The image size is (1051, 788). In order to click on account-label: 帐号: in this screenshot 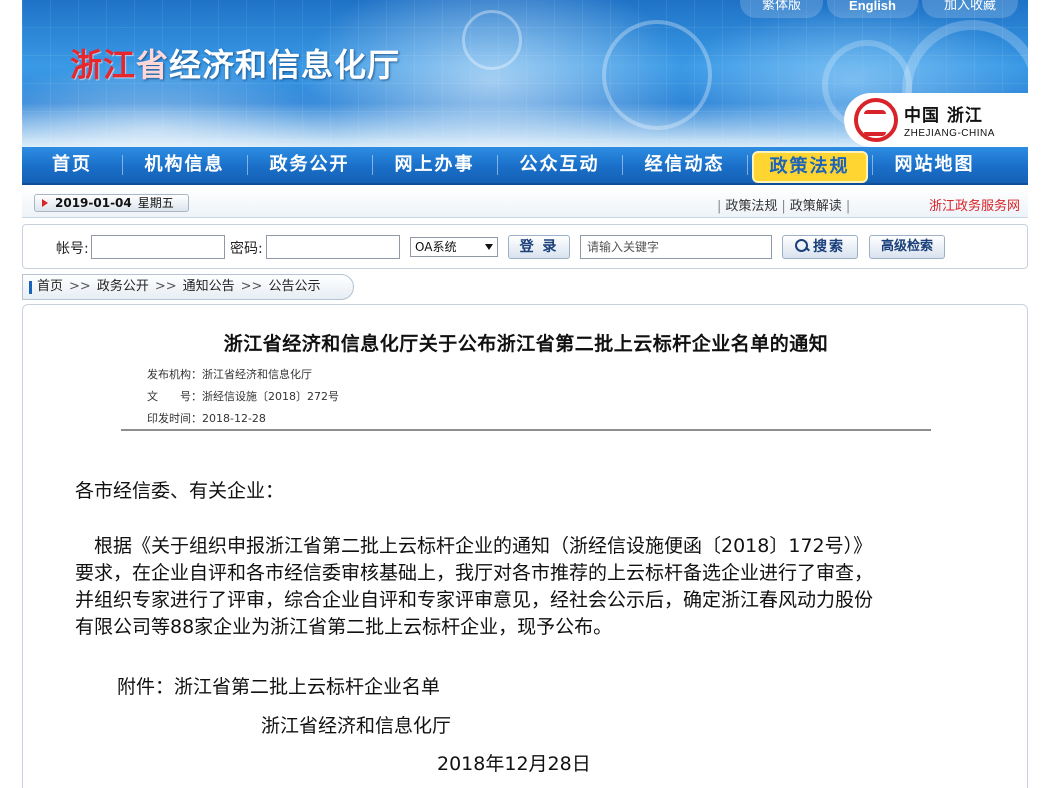, I will do `click(72, 249)`.